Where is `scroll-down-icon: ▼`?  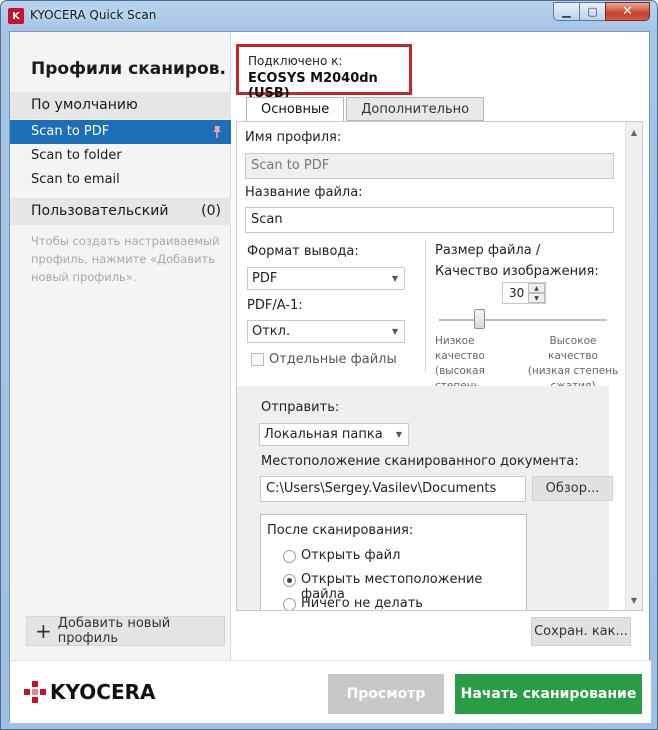 scroll-down-icon: ▼ is located at coordinates (634, 600).